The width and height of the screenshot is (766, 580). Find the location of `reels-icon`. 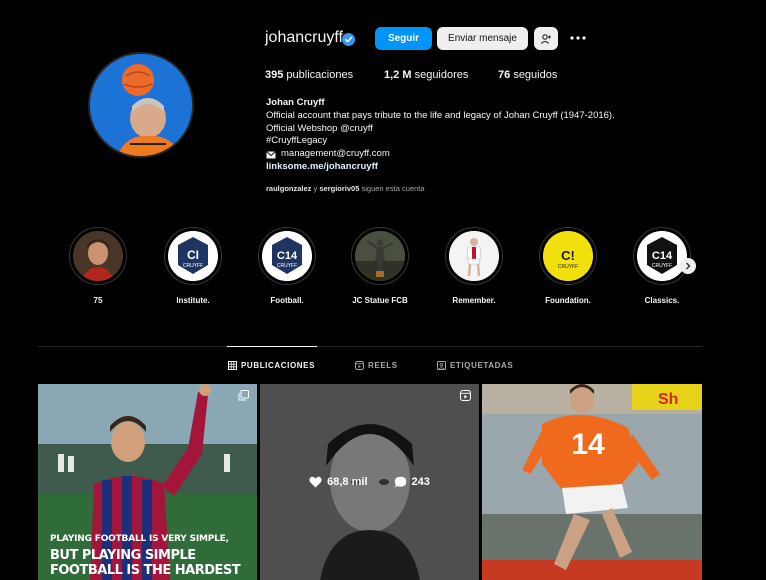

reels-icon is located at coordinates (359, 365).